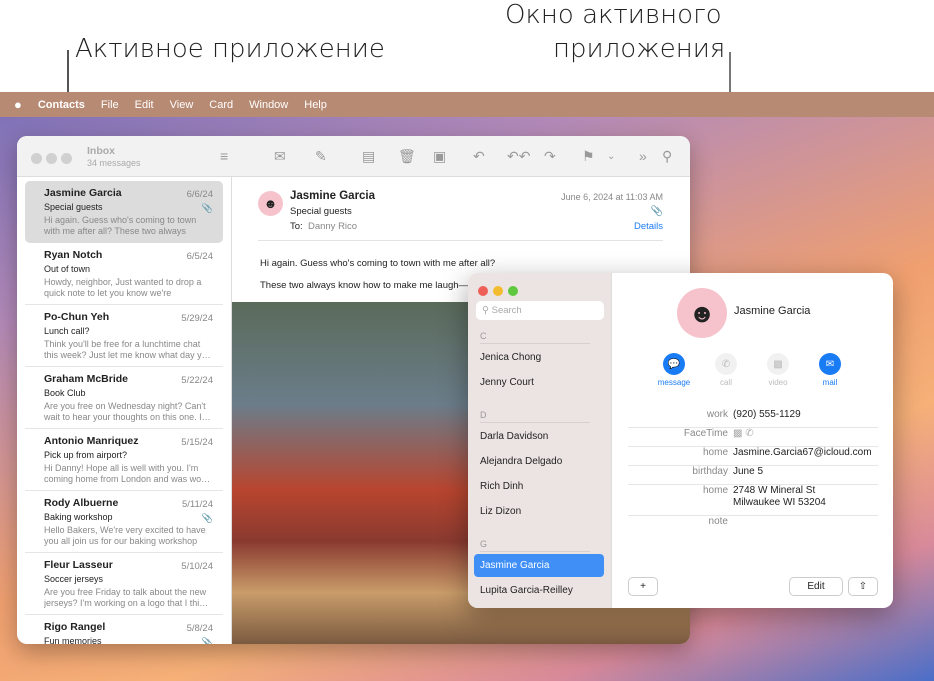  Describe the element at coordinates (73, 640) in the screenshot. I see `subject: Fun memories` at that location.